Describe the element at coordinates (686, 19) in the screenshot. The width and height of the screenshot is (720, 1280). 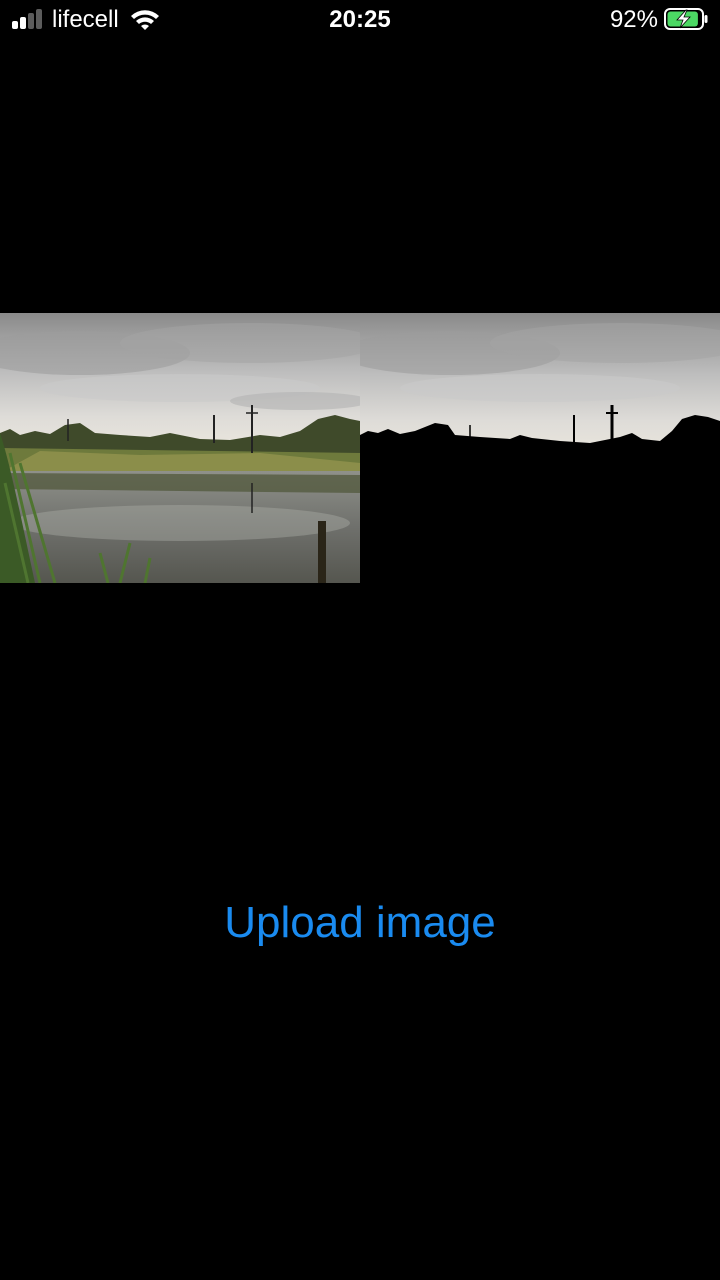
I see `battery-charging-icon` at that location.